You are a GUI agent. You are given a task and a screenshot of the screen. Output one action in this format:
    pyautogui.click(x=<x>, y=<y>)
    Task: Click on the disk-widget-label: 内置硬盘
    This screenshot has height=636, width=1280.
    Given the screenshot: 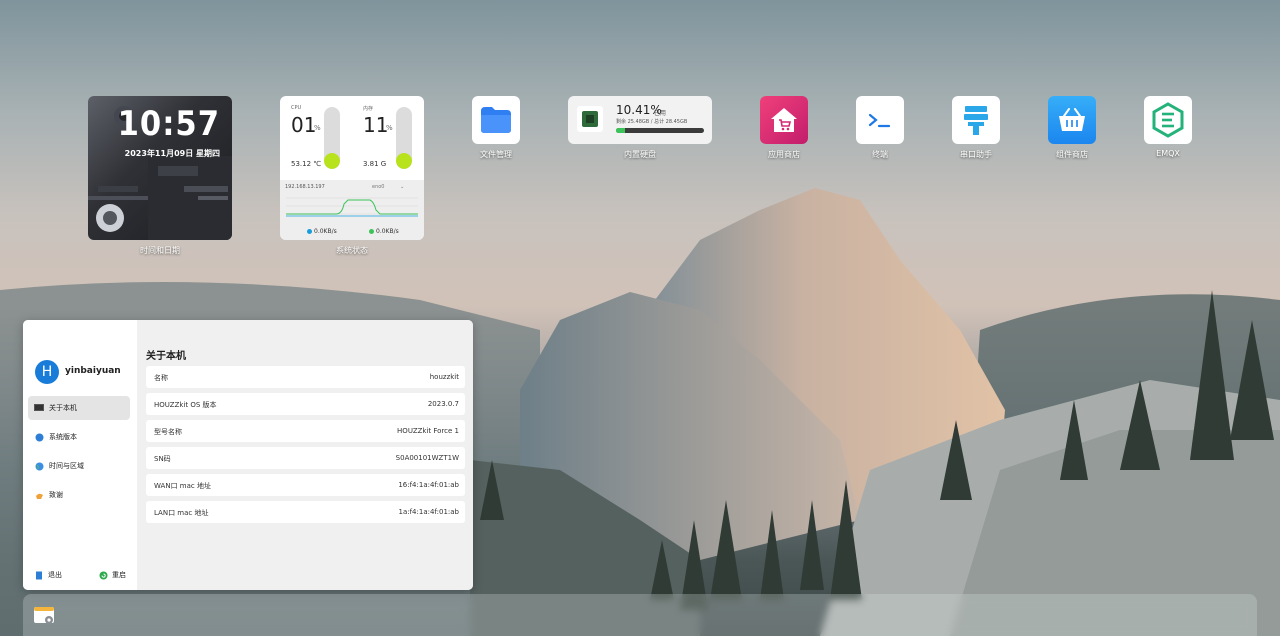 What is the action you would take?
    pyautogui.click(x=640, y=154)
    